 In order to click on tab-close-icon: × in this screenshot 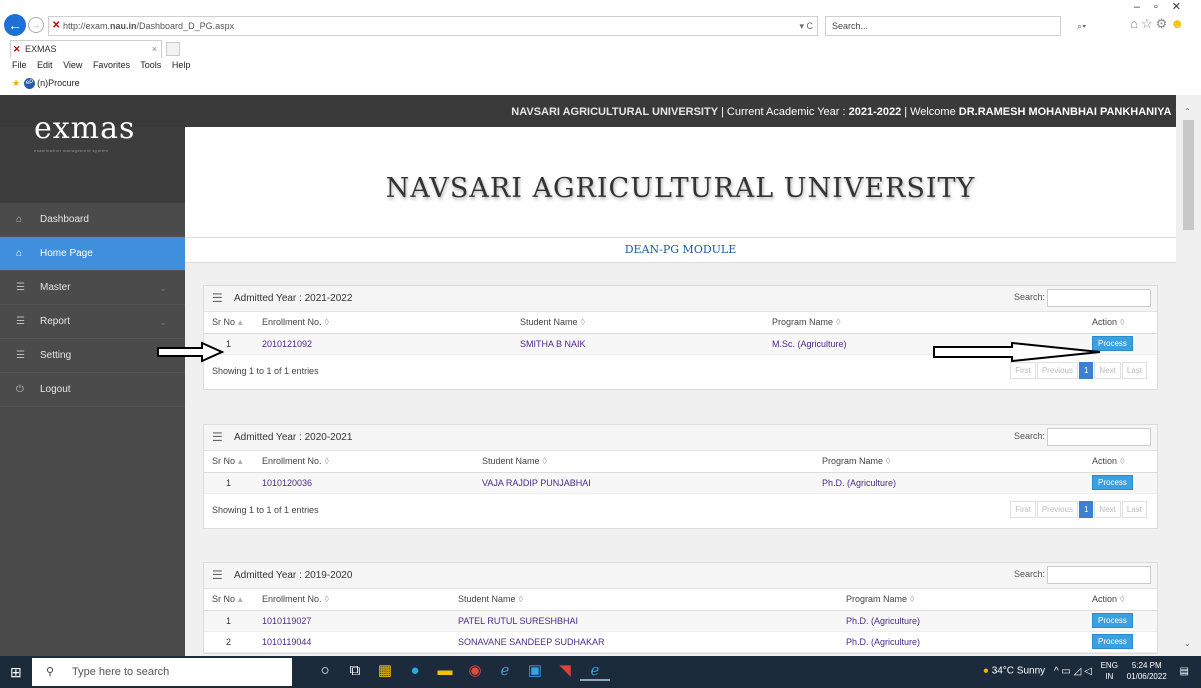, I will do `click(154, 49)`.